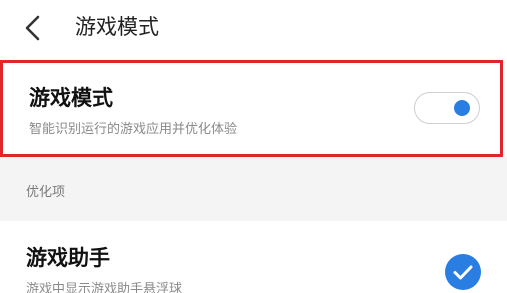 Image resolution: width=507 pixels, height=293 pixels. I want to click on page-title: 游戏模式, so click(117, 27).